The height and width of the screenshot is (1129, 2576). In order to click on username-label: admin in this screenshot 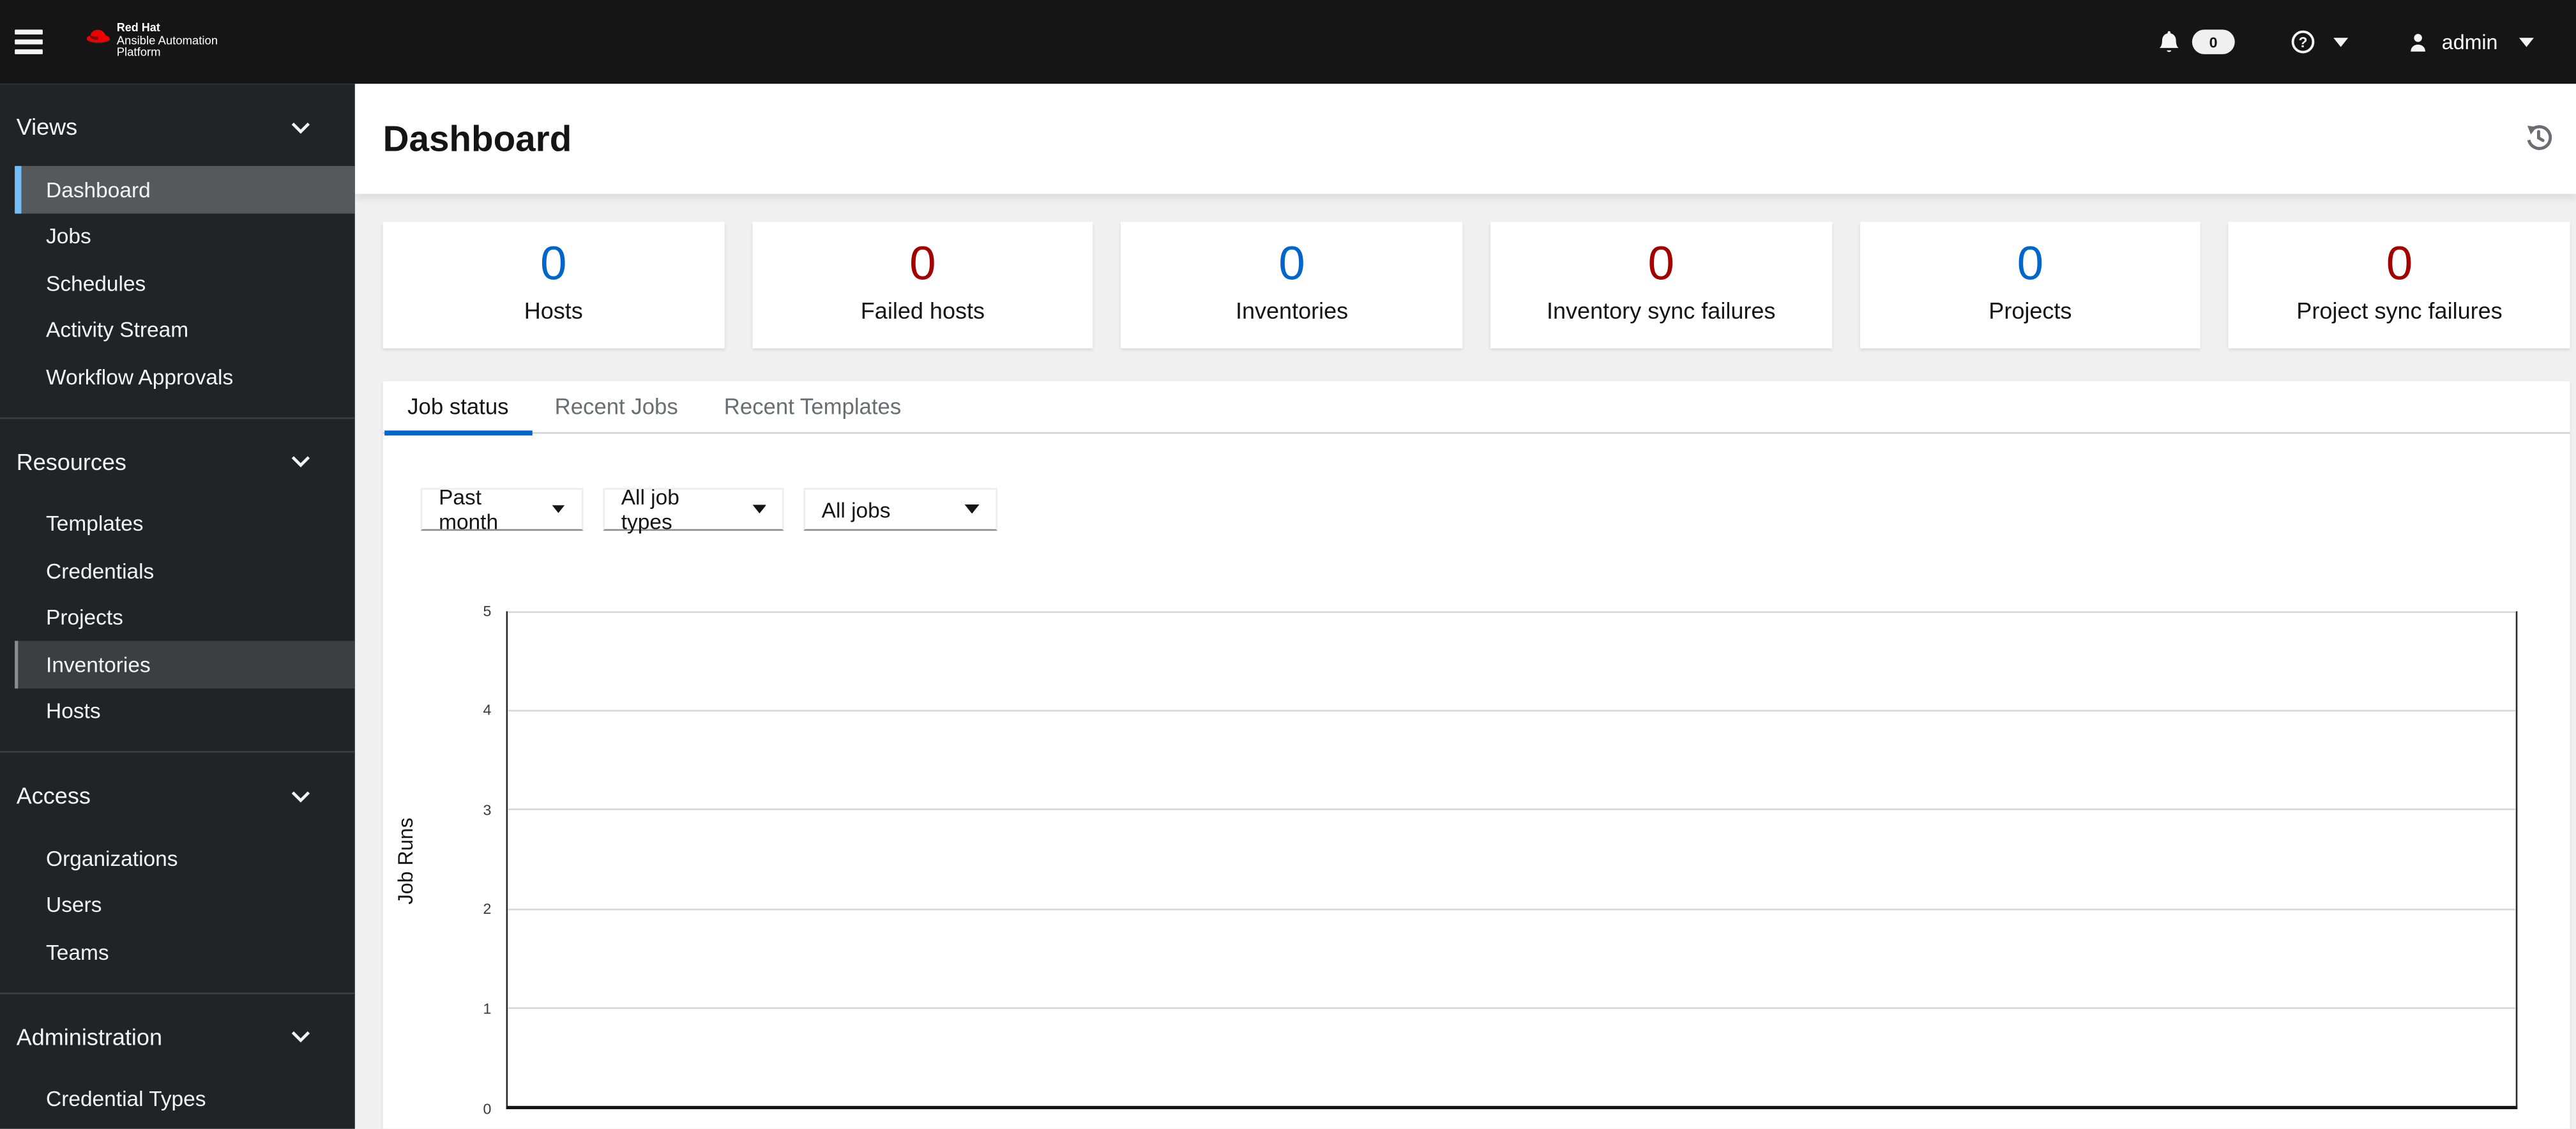, I will do `click(2470, 42)`.